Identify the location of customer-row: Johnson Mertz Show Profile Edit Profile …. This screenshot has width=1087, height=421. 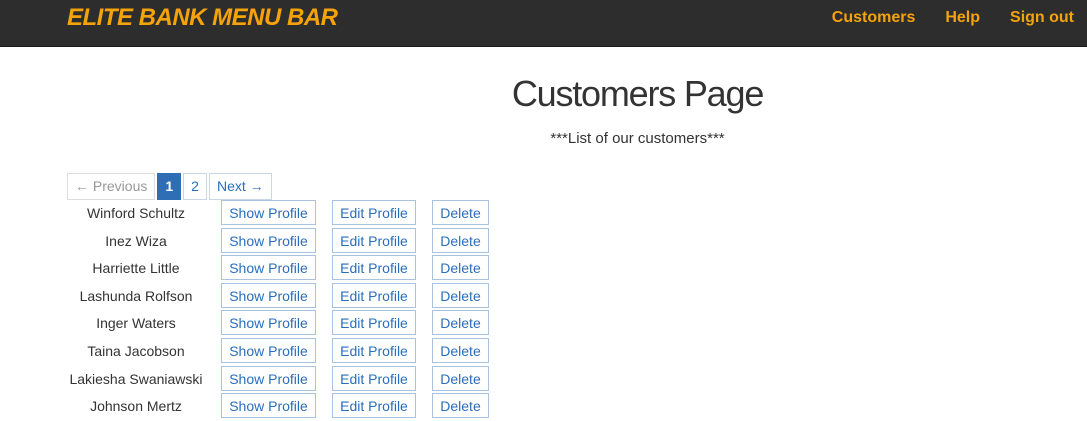
(282, 407).